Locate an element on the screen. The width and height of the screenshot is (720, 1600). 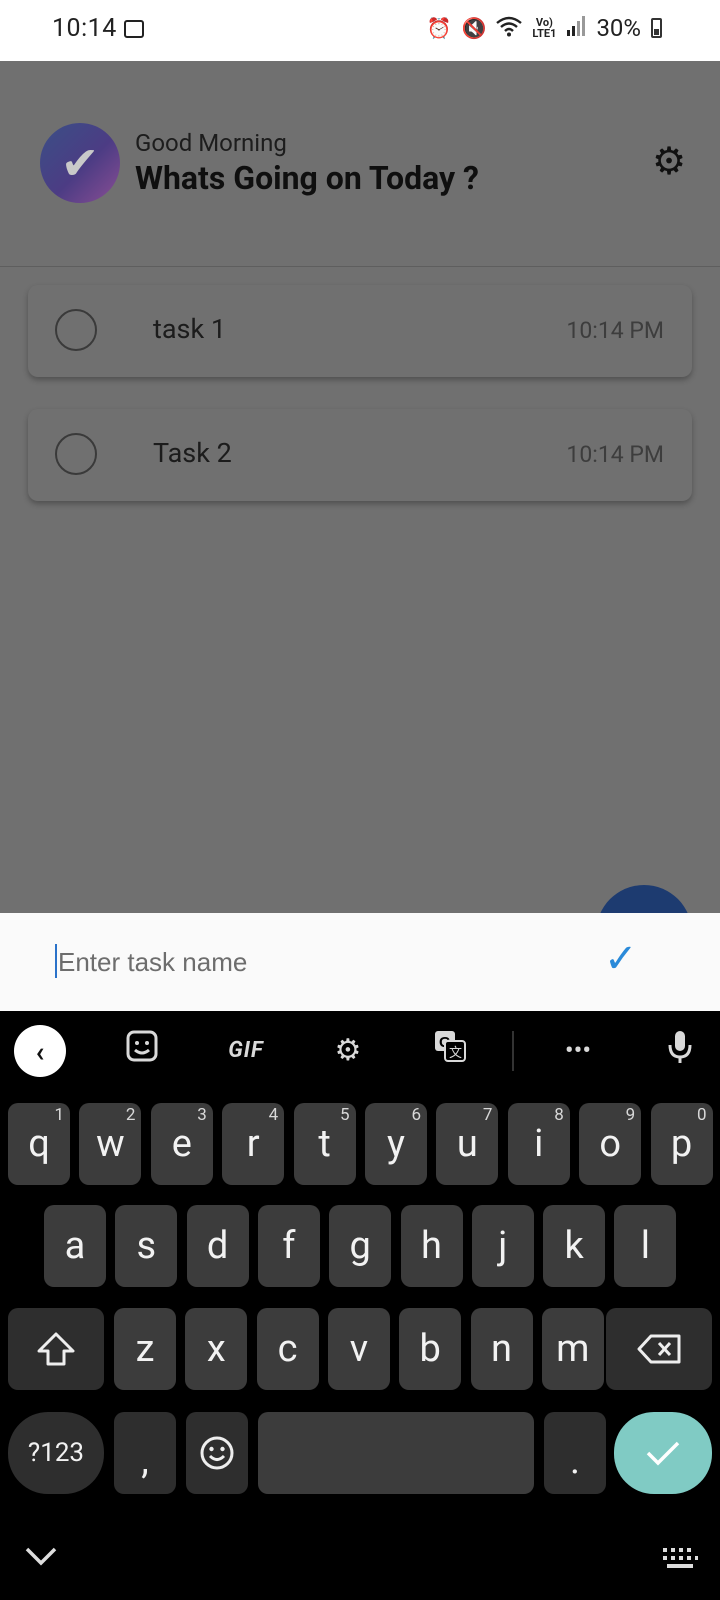
task-item: task 1 10:14 PM is located at coordinates (360, 331).